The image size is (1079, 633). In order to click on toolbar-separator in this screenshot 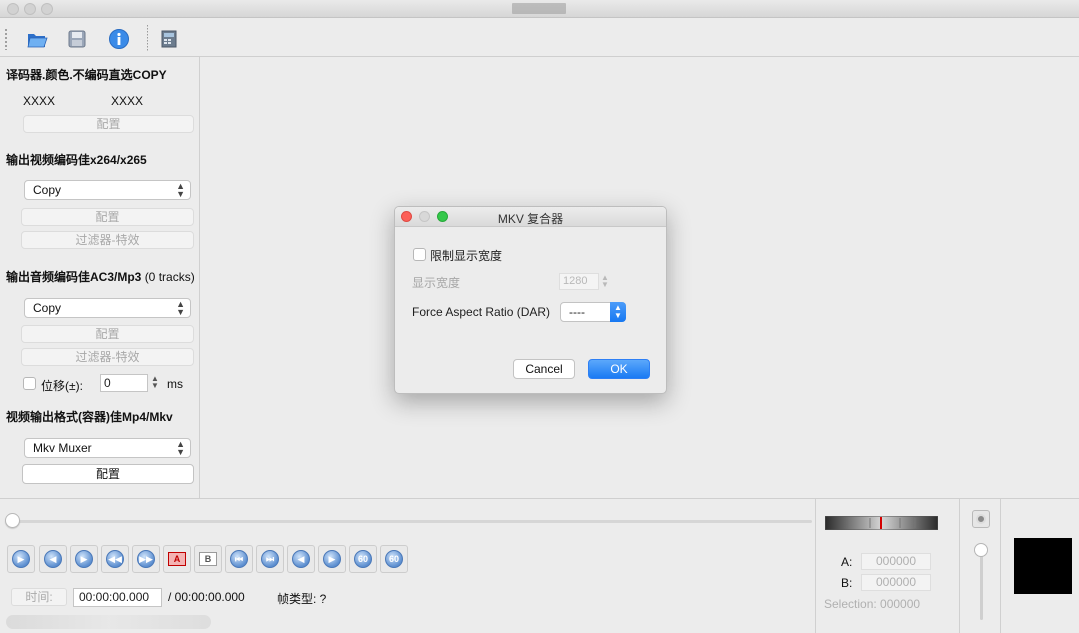, I will do `click(147, 38)`.